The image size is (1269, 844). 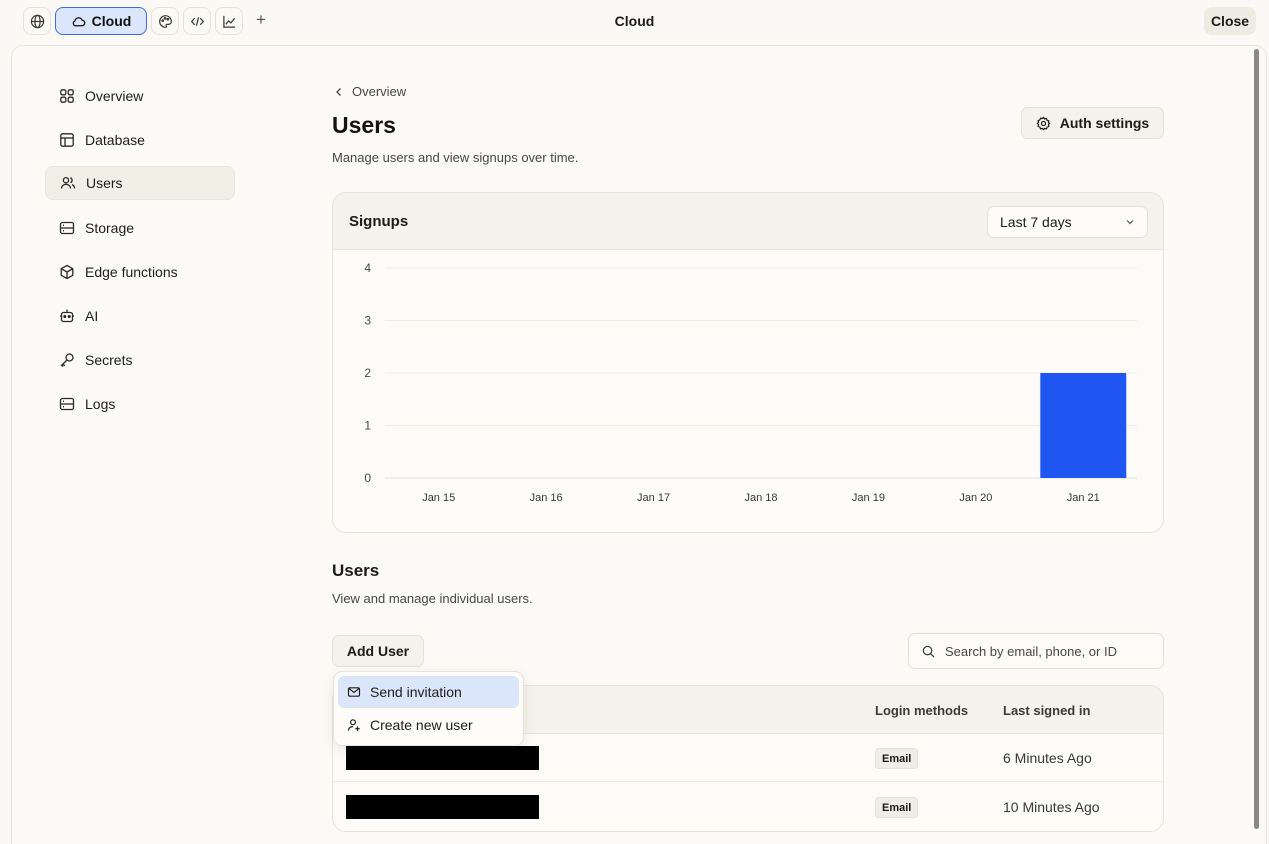 What do you see at coordinates (1104, 123) in the screenshot?
I see `auth-settings-label: Auth settings` at bounding box center [1104, 123].